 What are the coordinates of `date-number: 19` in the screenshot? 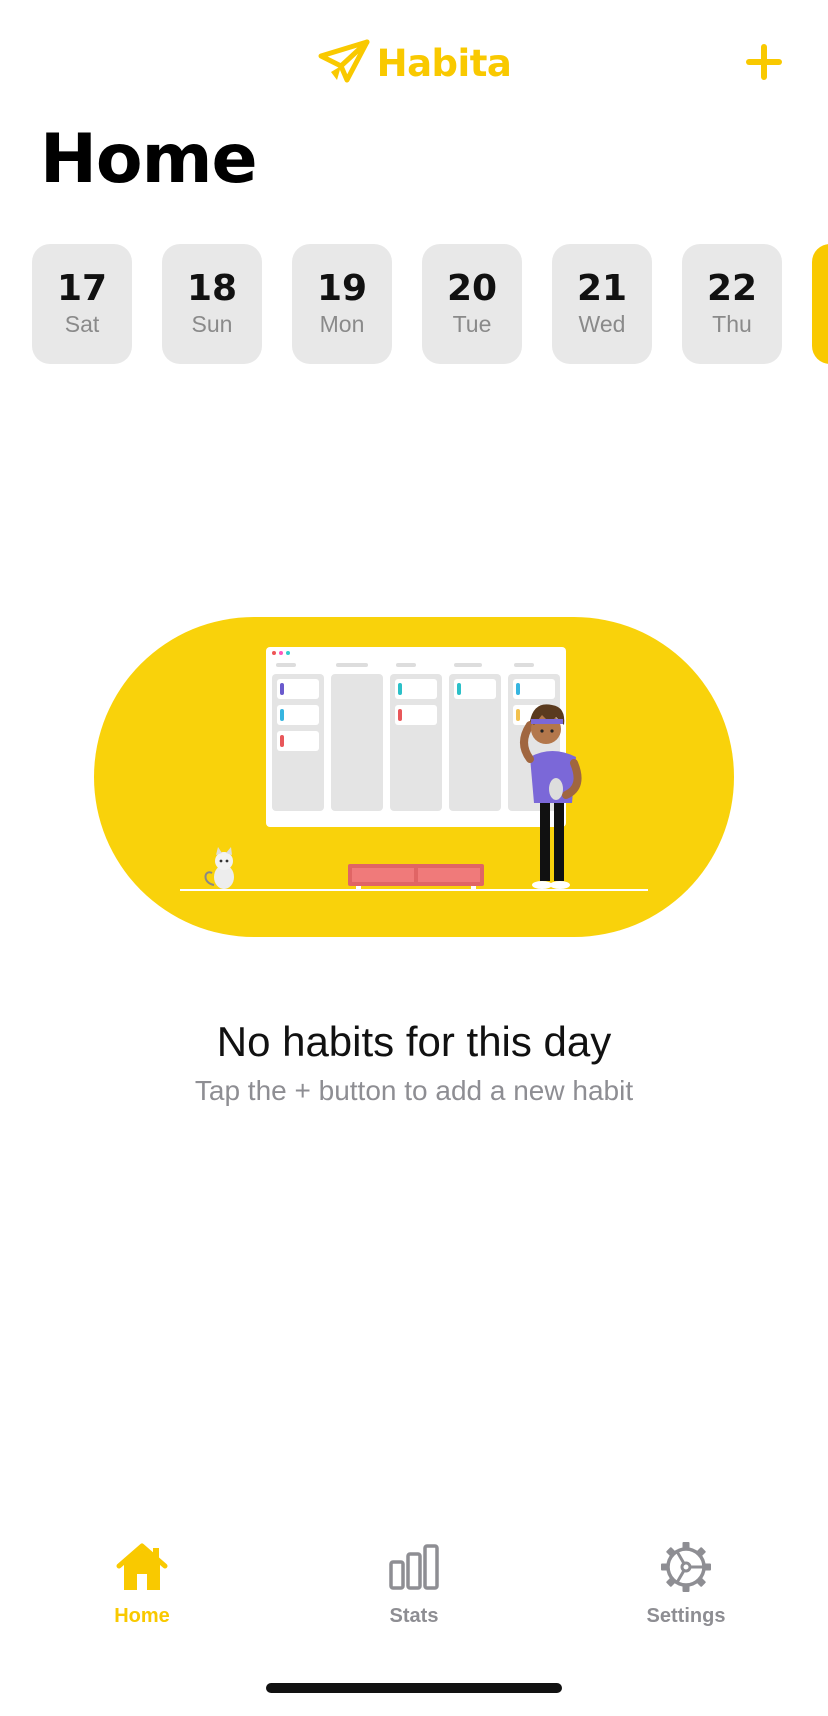 It's located at (342, 288).